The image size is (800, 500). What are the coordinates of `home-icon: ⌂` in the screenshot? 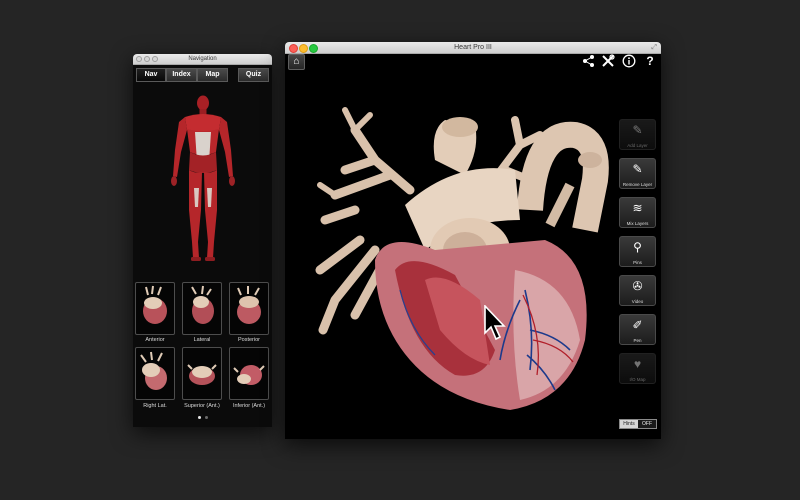 It's located at (296, 61).